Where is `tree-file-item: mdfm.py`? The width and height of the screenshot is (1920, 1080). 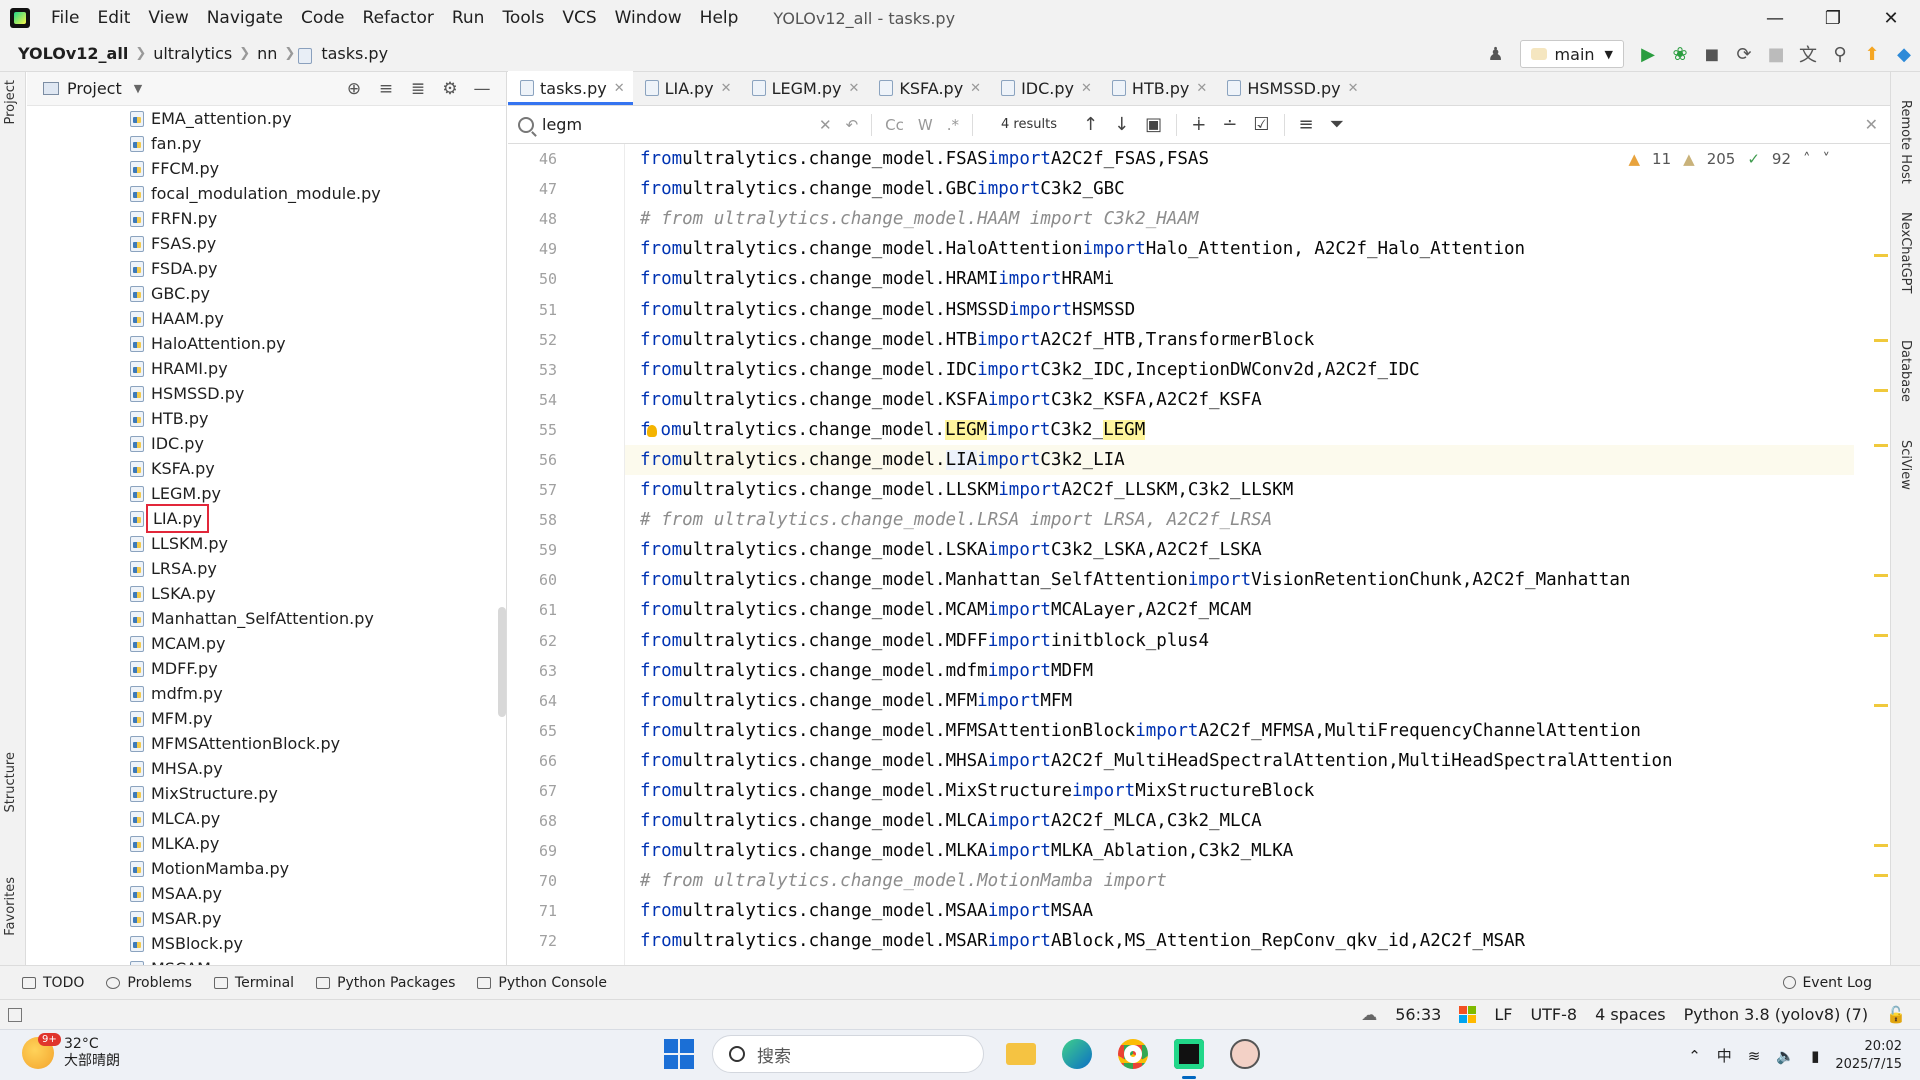 tree-file-item: mdfm.py is located at coordinates (262, 693).